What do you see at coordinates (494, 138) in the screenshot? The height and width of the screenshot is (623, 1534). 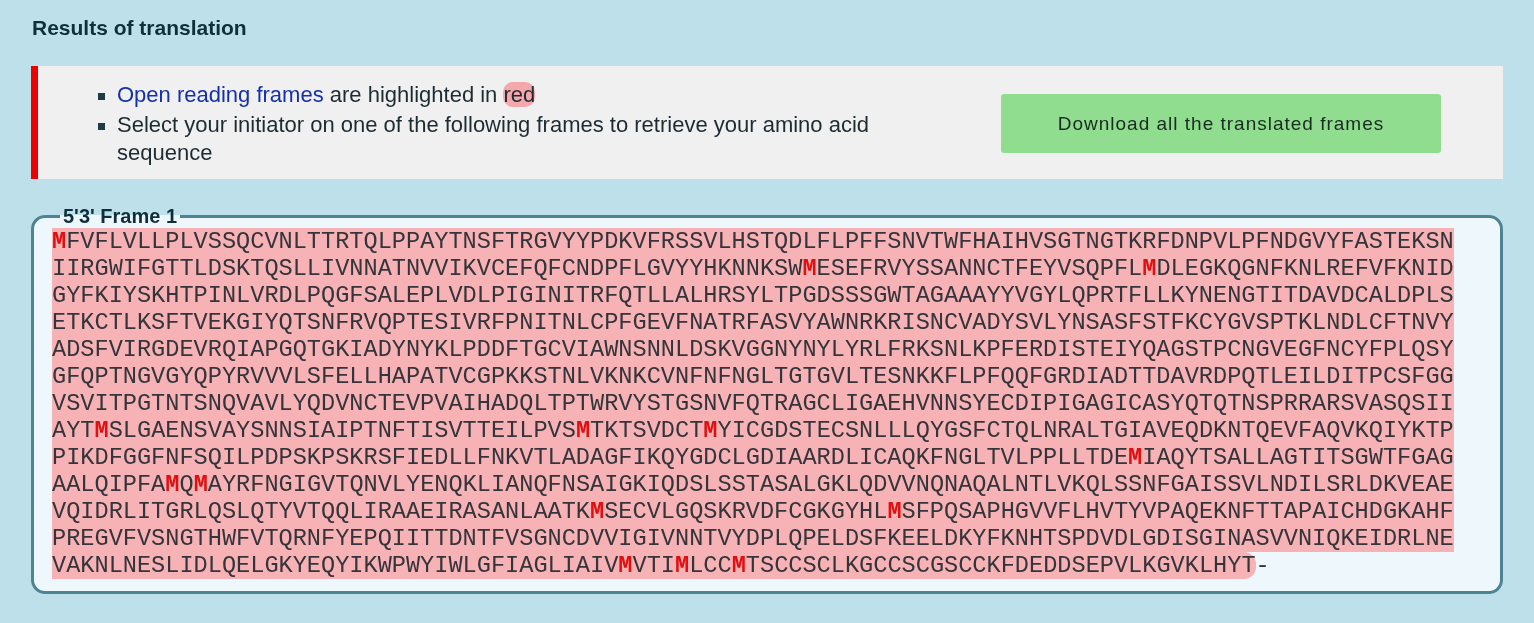 I see `notice-text: Select your initiator on one of the following frames to retrieve your amino acid sequence` at bounding box center [494, 138].